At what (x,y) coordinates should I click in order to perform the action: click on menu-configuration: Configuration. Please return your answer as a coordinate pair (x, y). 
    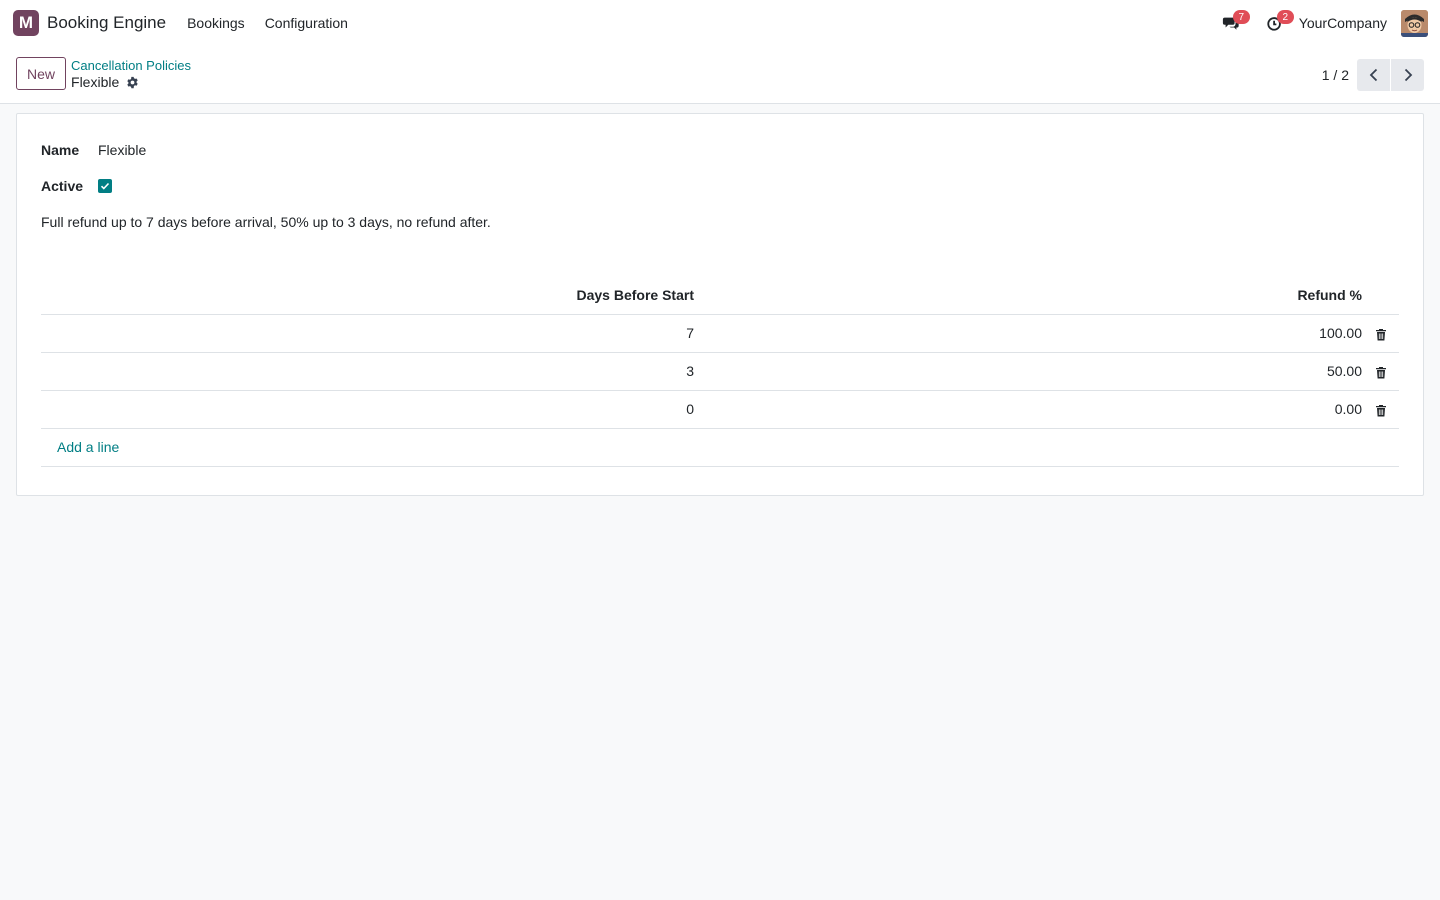
    Looking at the image, I should click on (306, 23).